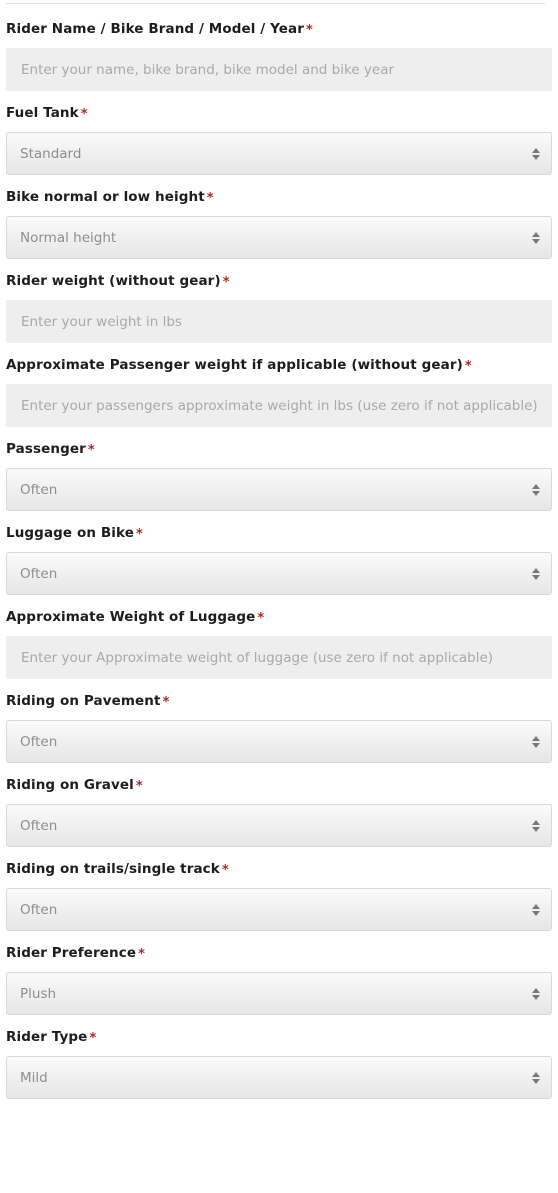 The image size is (558, 1193). Describe the element at coordinates (279, 153) in the screenshot. I see `select-fuel-tank: Standard` at that location.